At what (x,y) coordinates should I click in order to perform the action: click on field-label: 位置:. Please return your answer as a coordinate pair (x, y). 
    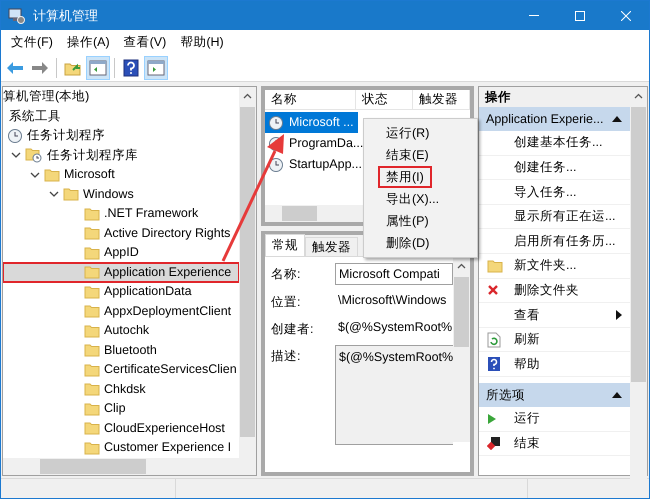
    Looking at the image, I should click on (286, 302).